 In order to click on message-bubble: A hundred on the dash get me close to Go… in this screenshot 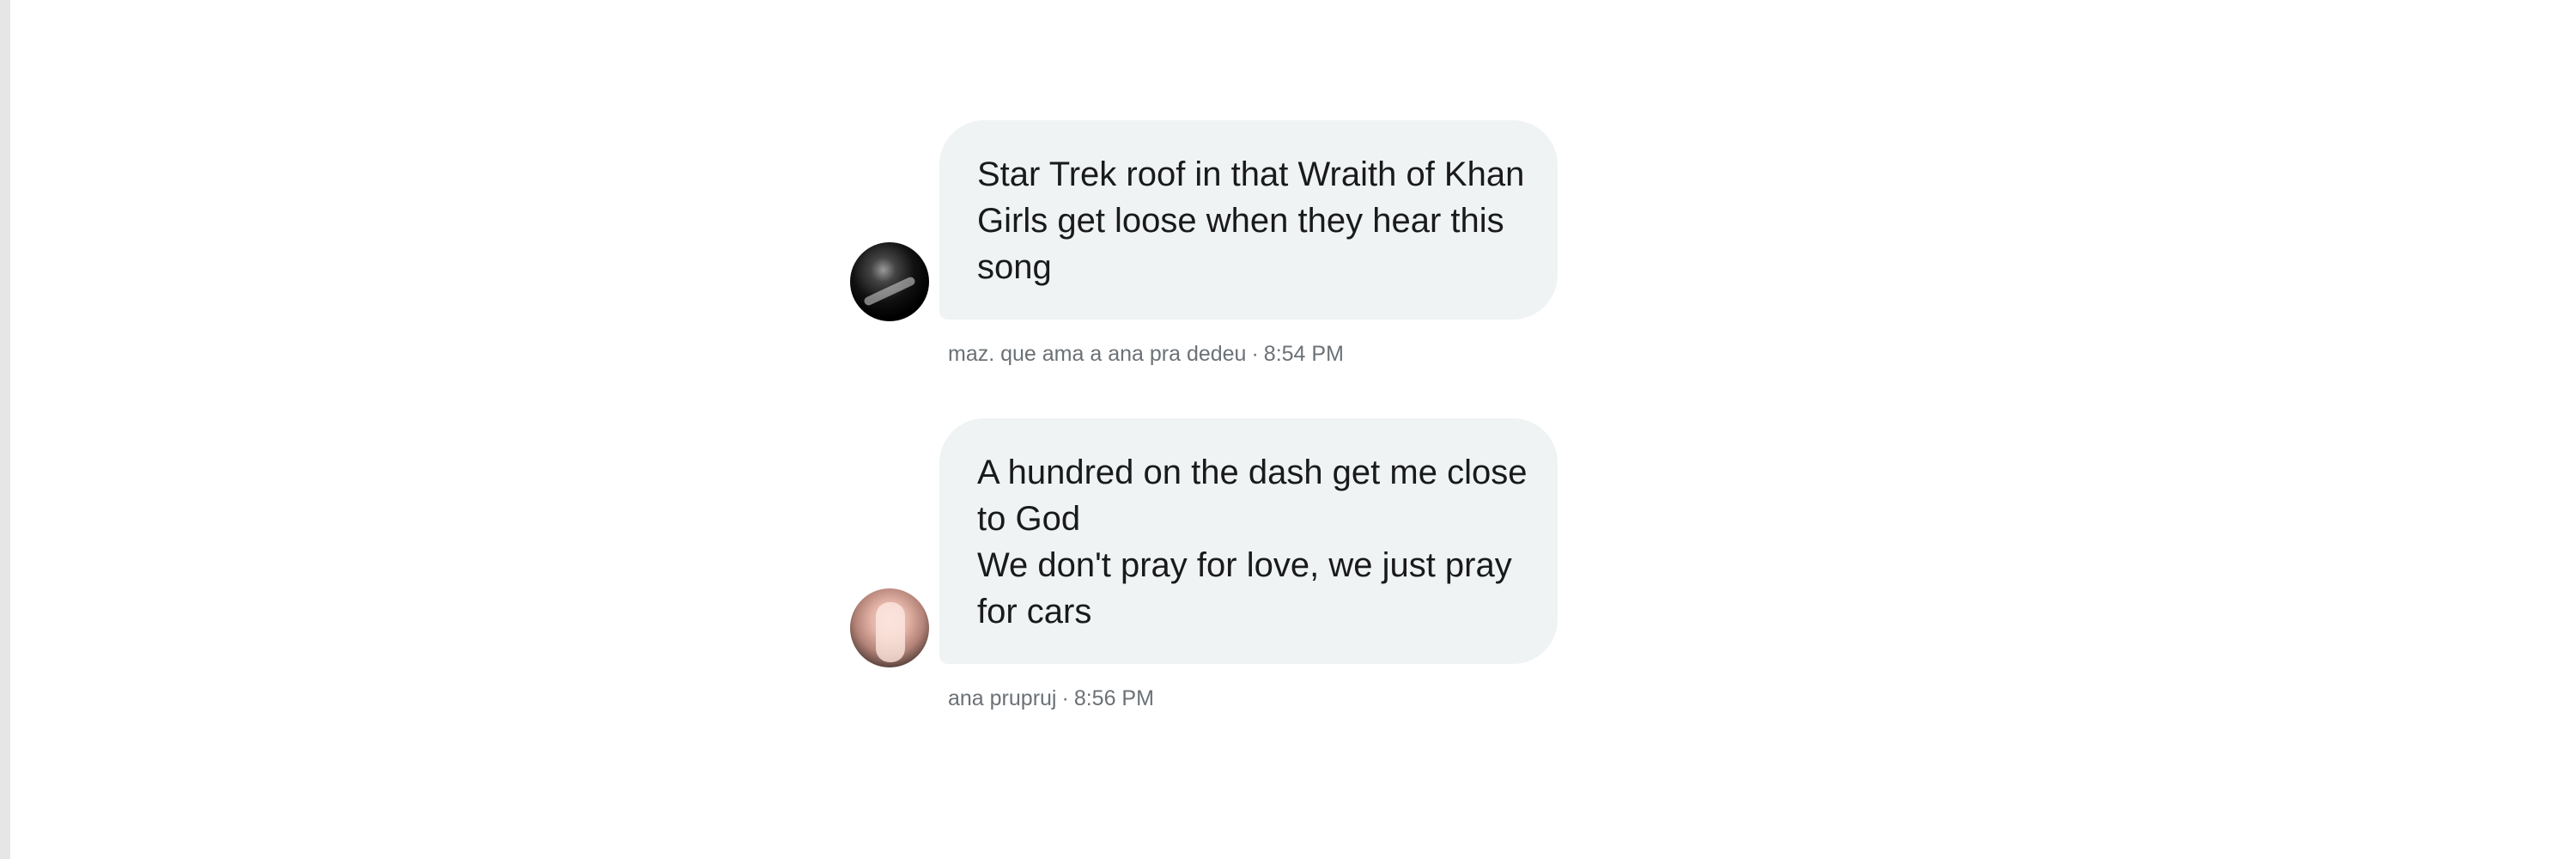, I will do `click(1248, 541)`.